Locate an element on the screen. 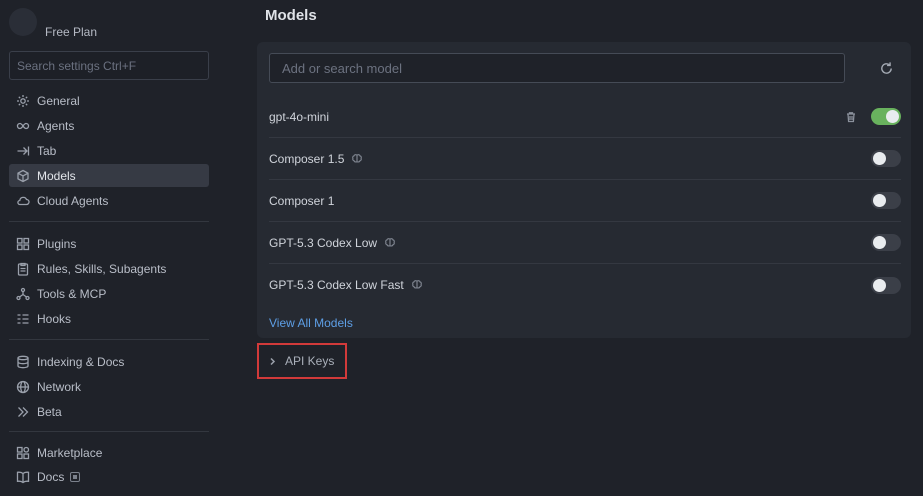 Image resolution: width=923 pixels, height=496 pixels. sidebar-item-label: General is located at coordinates (58, 100).